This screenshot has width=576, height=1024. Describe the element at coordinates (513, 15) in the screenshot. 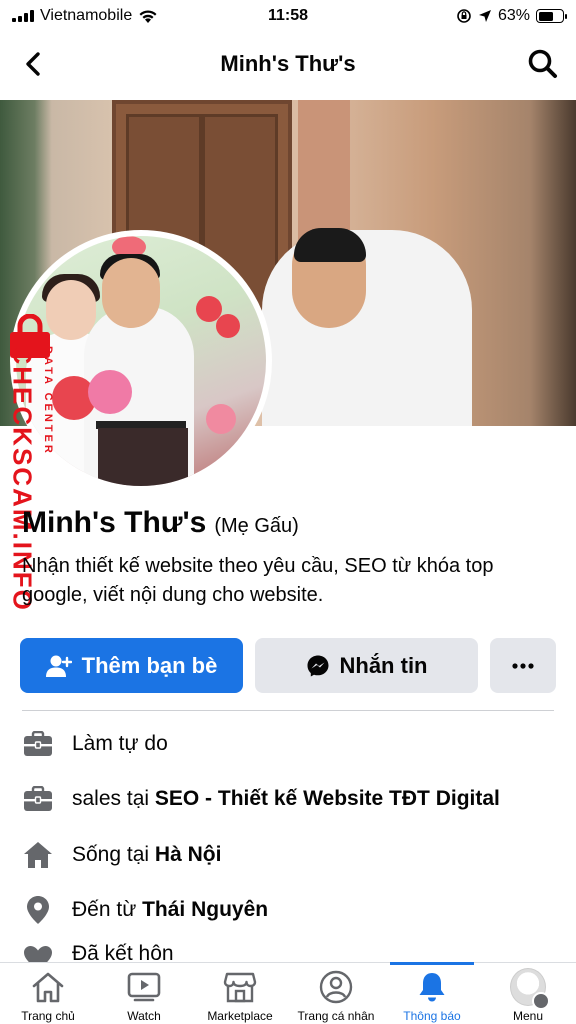

I see `battery-percent: 63%` at that location.